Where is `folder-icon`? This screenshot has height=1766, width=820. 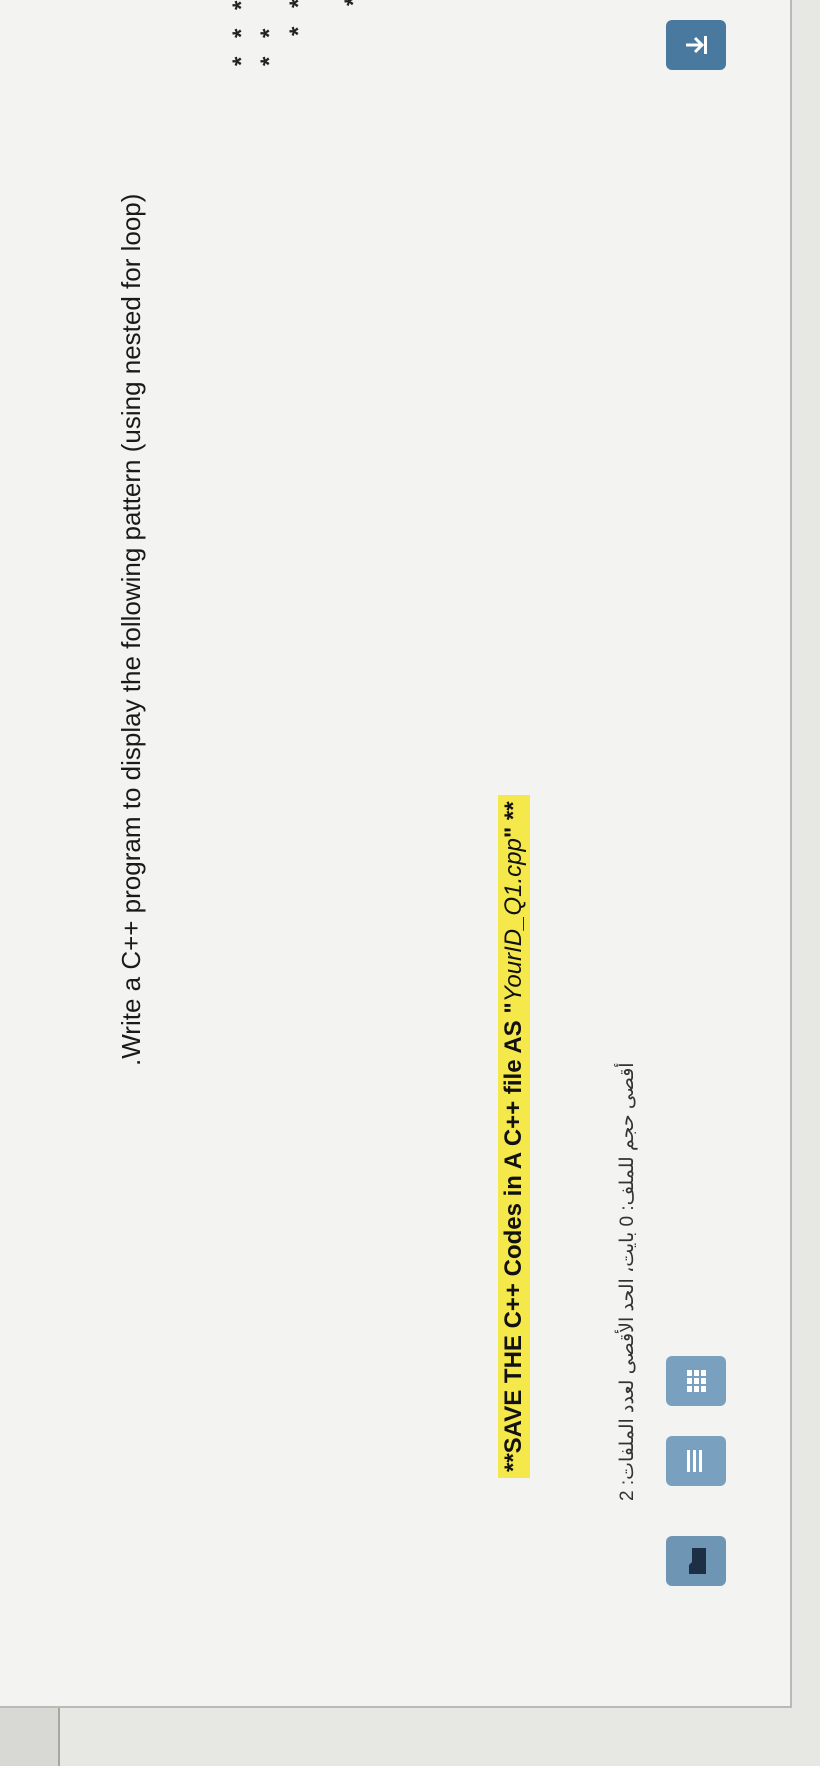 folder-icon is located at coordinates (696, 1561).